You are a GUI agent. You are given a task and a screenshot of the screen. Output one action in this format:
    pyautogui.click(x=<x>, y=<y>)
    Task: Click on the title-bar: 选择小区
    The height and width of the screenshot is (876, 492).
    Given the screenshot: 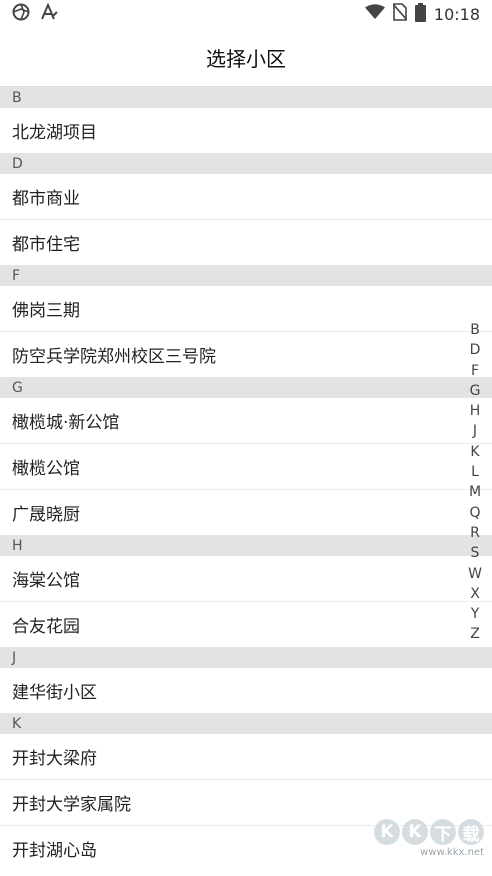 What is the action you would take?
    pyautogui.click(x=246, y=57)
    